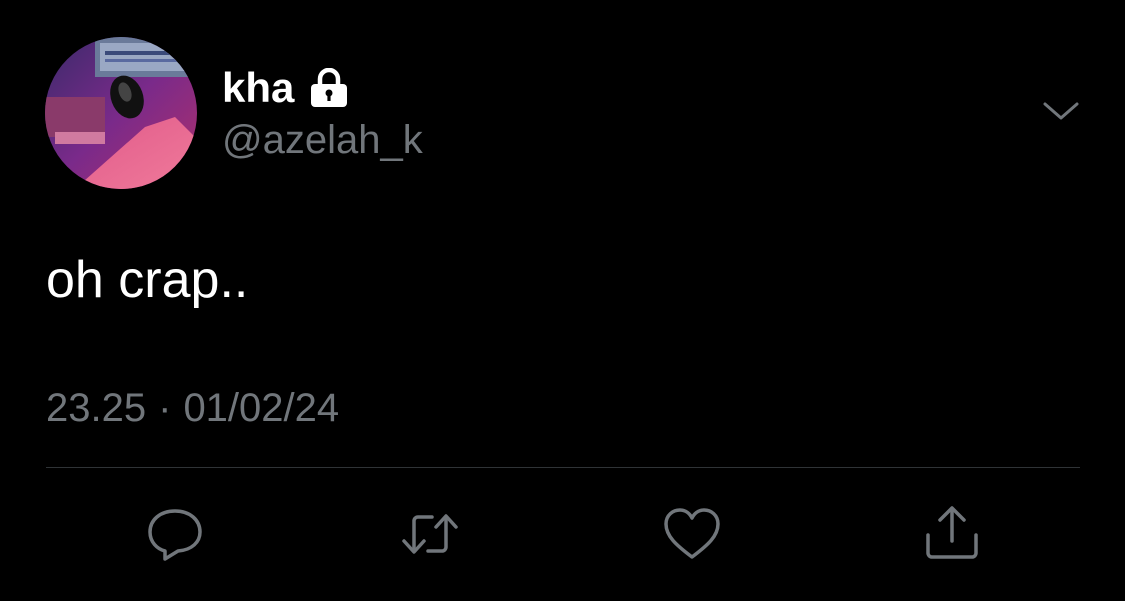  I want to click on share-button, so click(952, 534).